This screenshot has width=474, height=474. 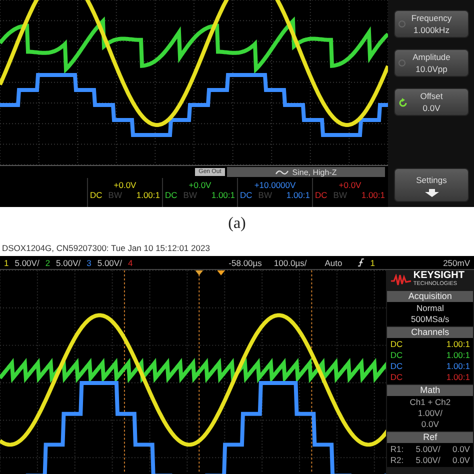 I want to click on ref-name: R1:, so click(x=397, y=449).